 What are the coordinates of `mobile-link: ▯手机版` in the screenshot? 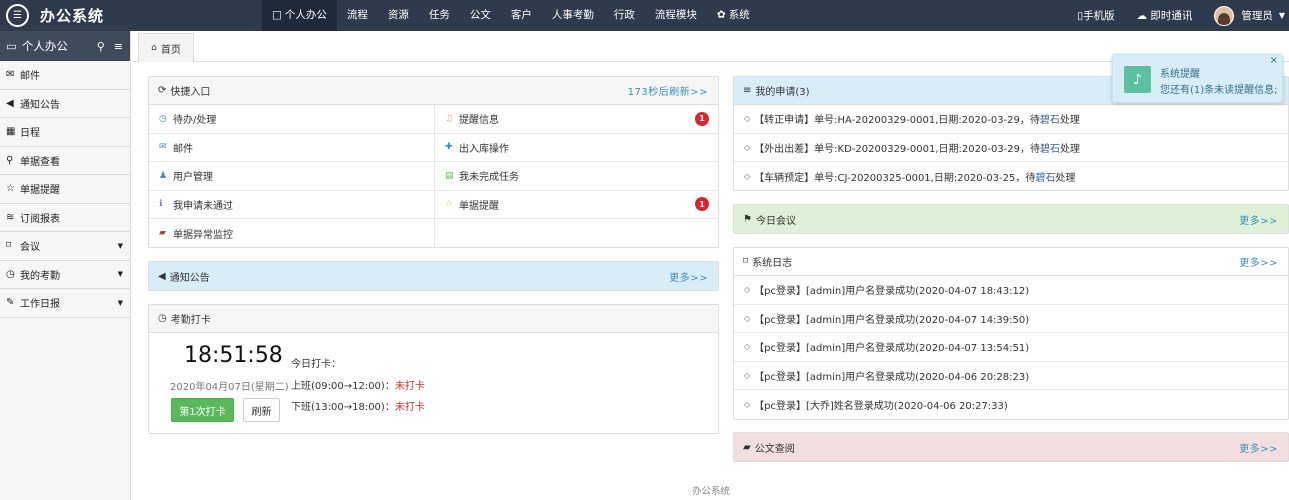 It's located at (1095, 15).